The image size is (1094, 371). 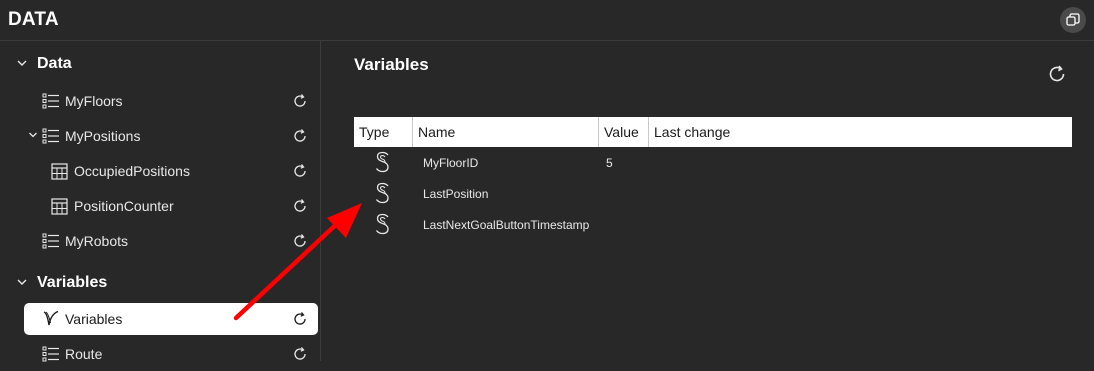 I want to click on restore-window-icon, so click(x=1073, y=19).